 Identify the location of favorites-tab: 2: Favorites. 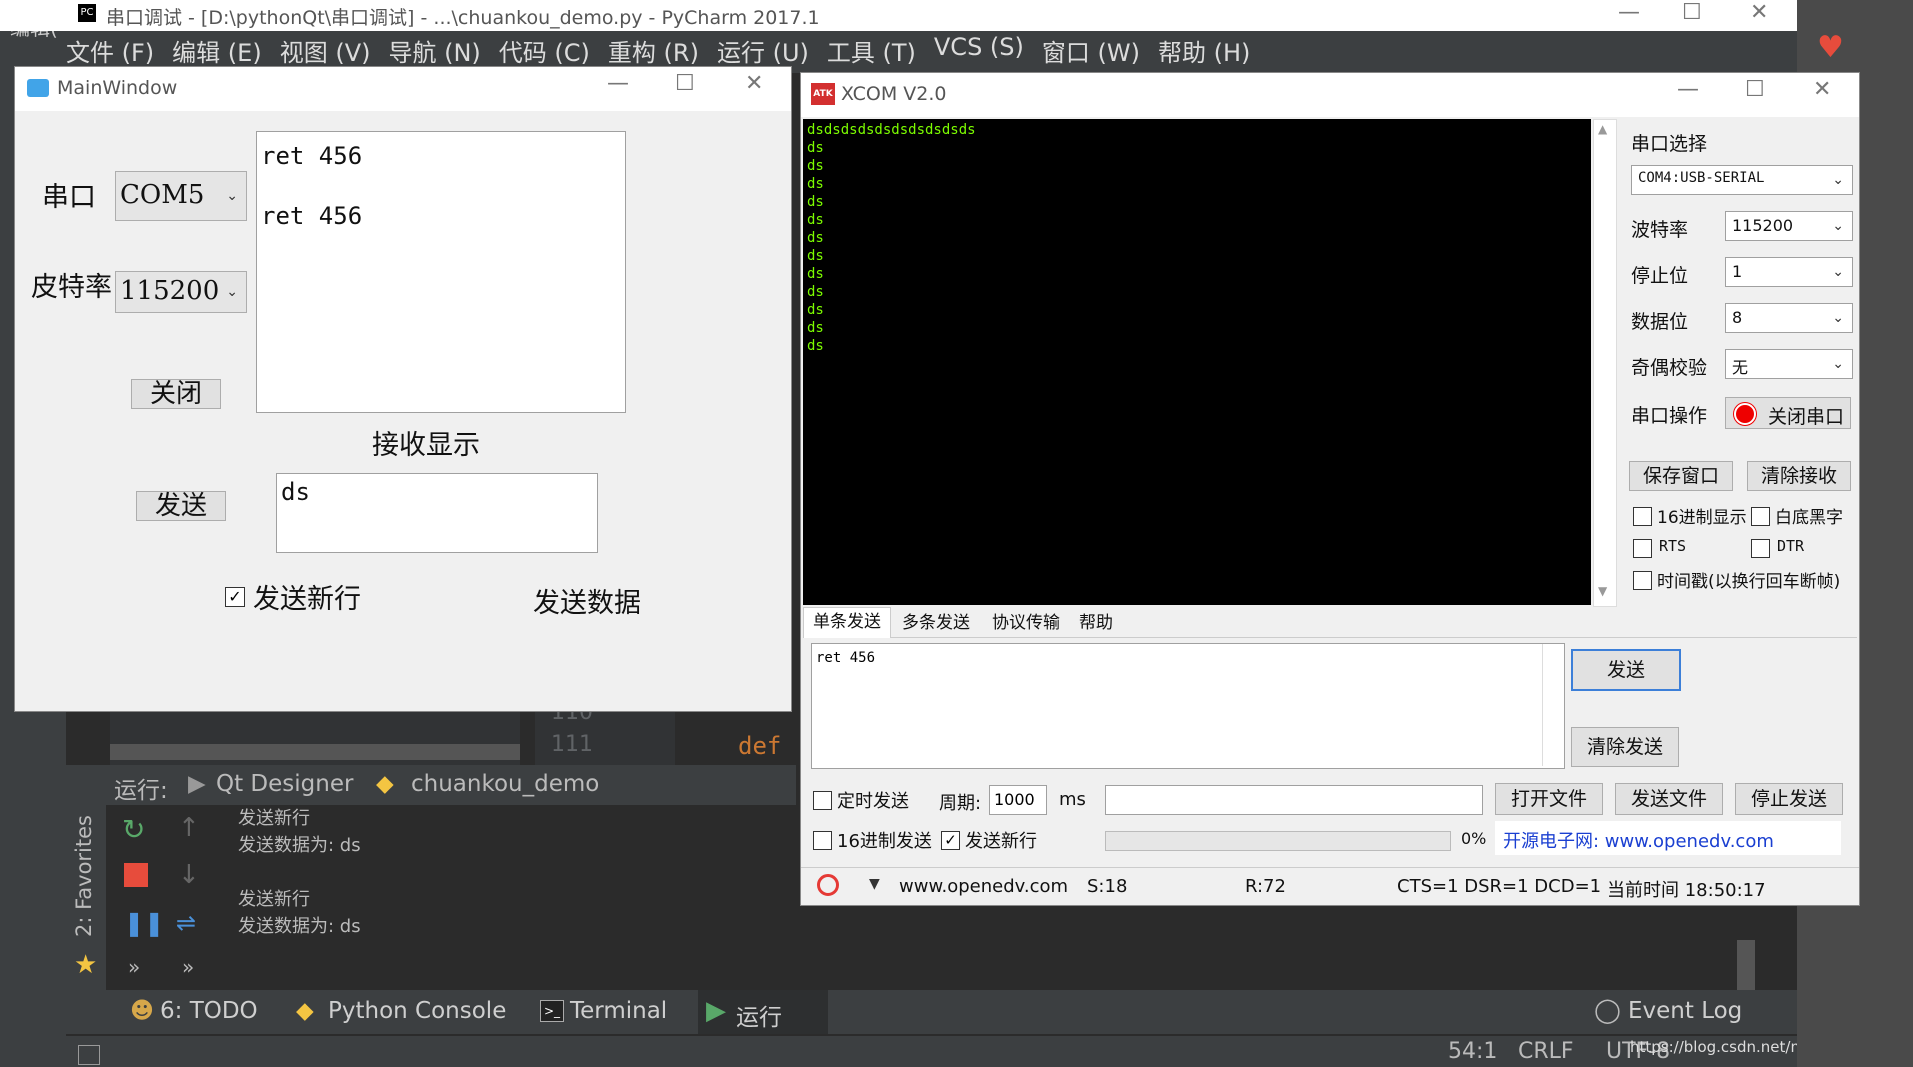
(84, 876).